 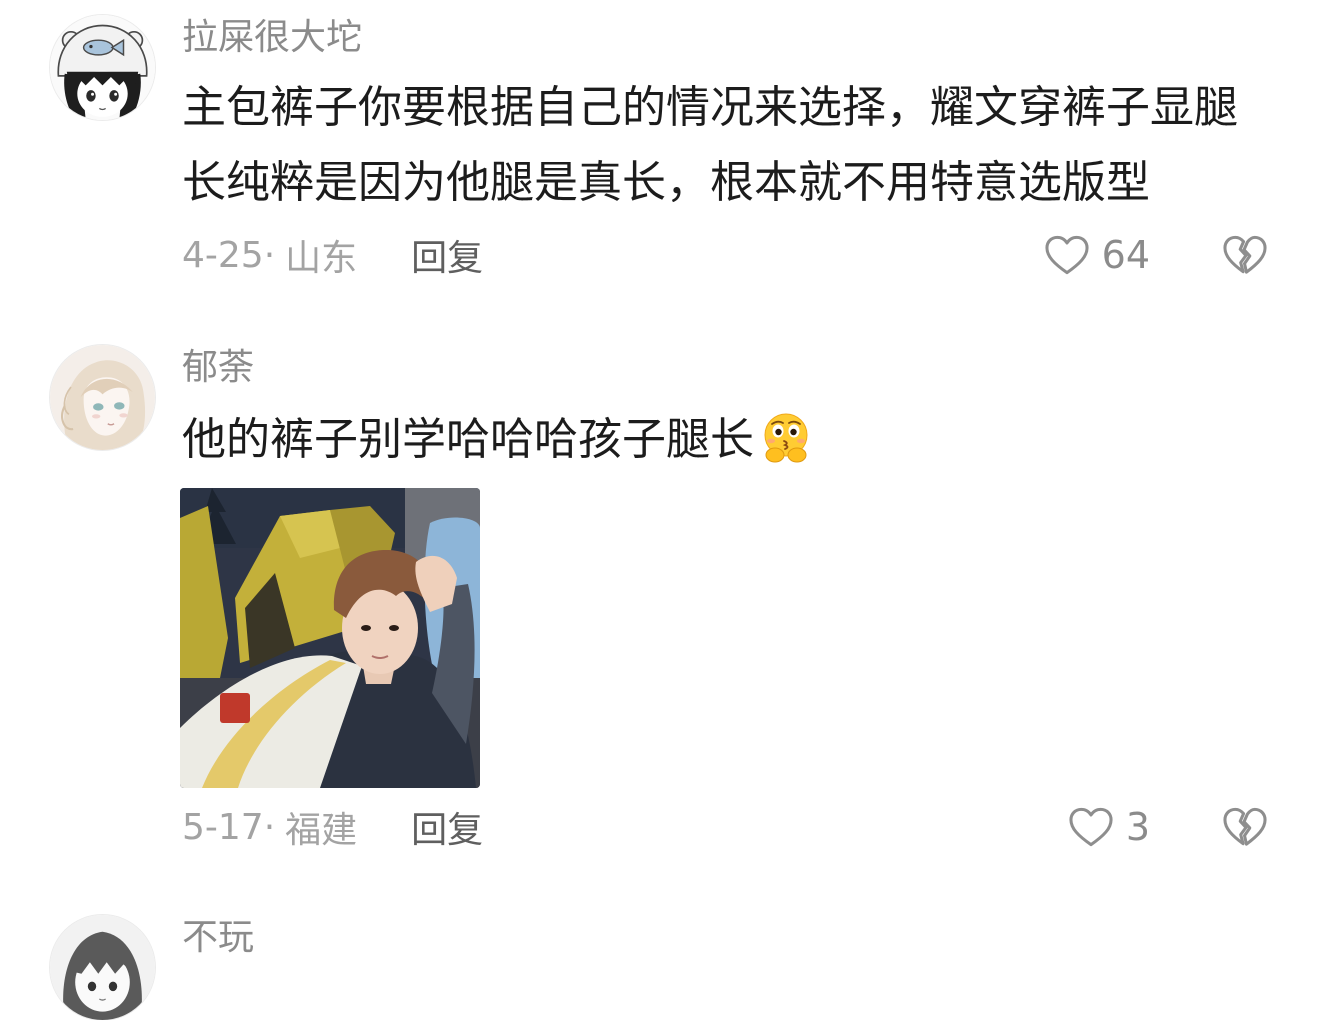 What do you see at coordinates (1125, 255) in the screenshot?
I see `like-count: 64` at bounding box center [1125, 255].